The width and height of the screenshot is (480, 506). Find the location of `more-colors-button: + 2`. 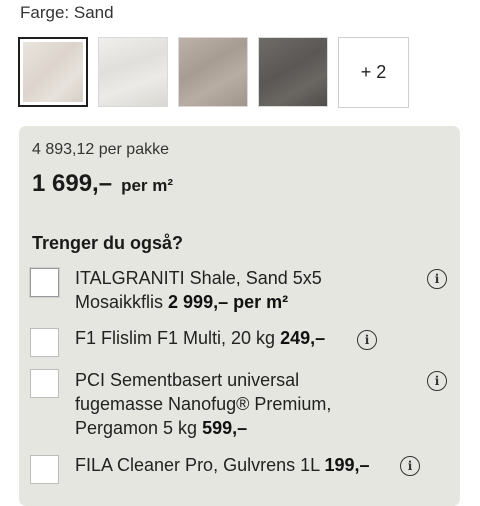

more-colors-button: + 2 is located at coordinates (373, 72).